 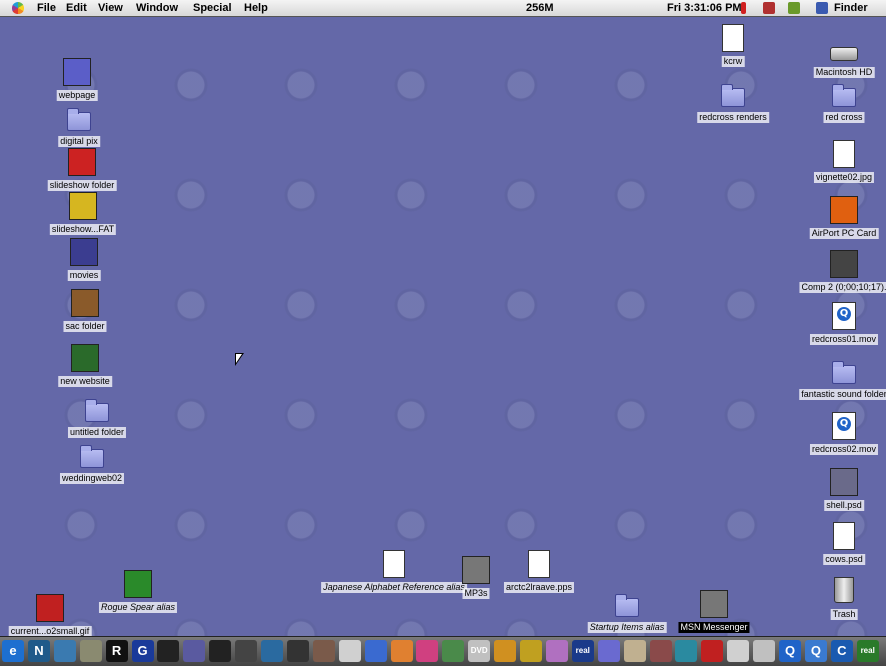 I want to click on desktop-icon: fantastic sound folder, so click(x=840, y=384).